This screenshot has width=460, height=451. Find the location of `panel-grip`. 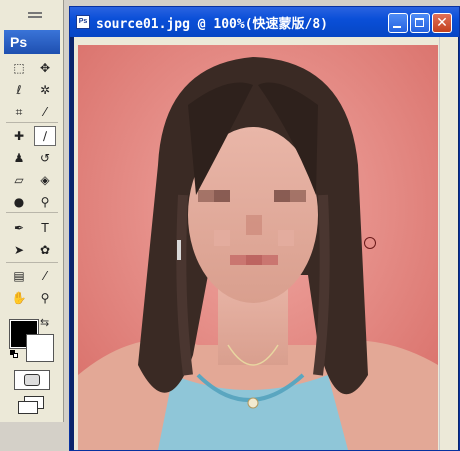

panel-grip is located at coordinates (32, 15).